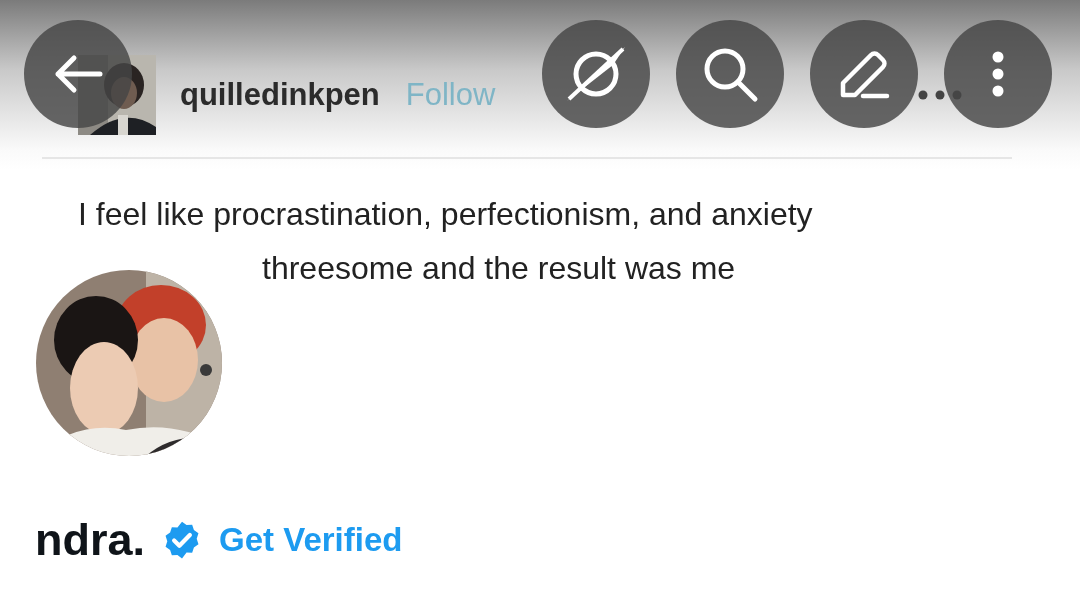  Describe the element at coordinates (311, 540) in the screenshot. I see `get-verified-link: Get Verified` at that location.